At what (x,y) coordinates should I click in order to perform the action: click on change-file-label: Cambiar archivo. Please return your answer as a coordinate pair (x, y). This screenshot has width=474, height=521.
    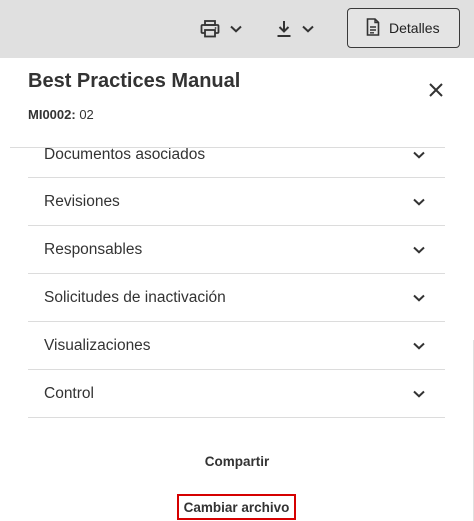
    Looking at the image, I should click on (236, 507).